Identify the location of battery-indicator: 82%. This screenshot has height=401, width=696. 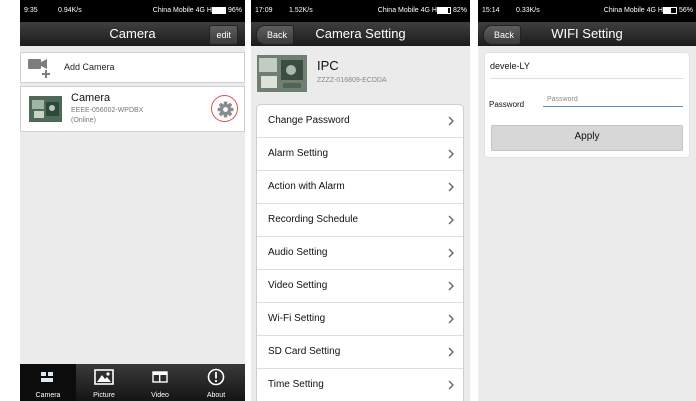
(451, 11).